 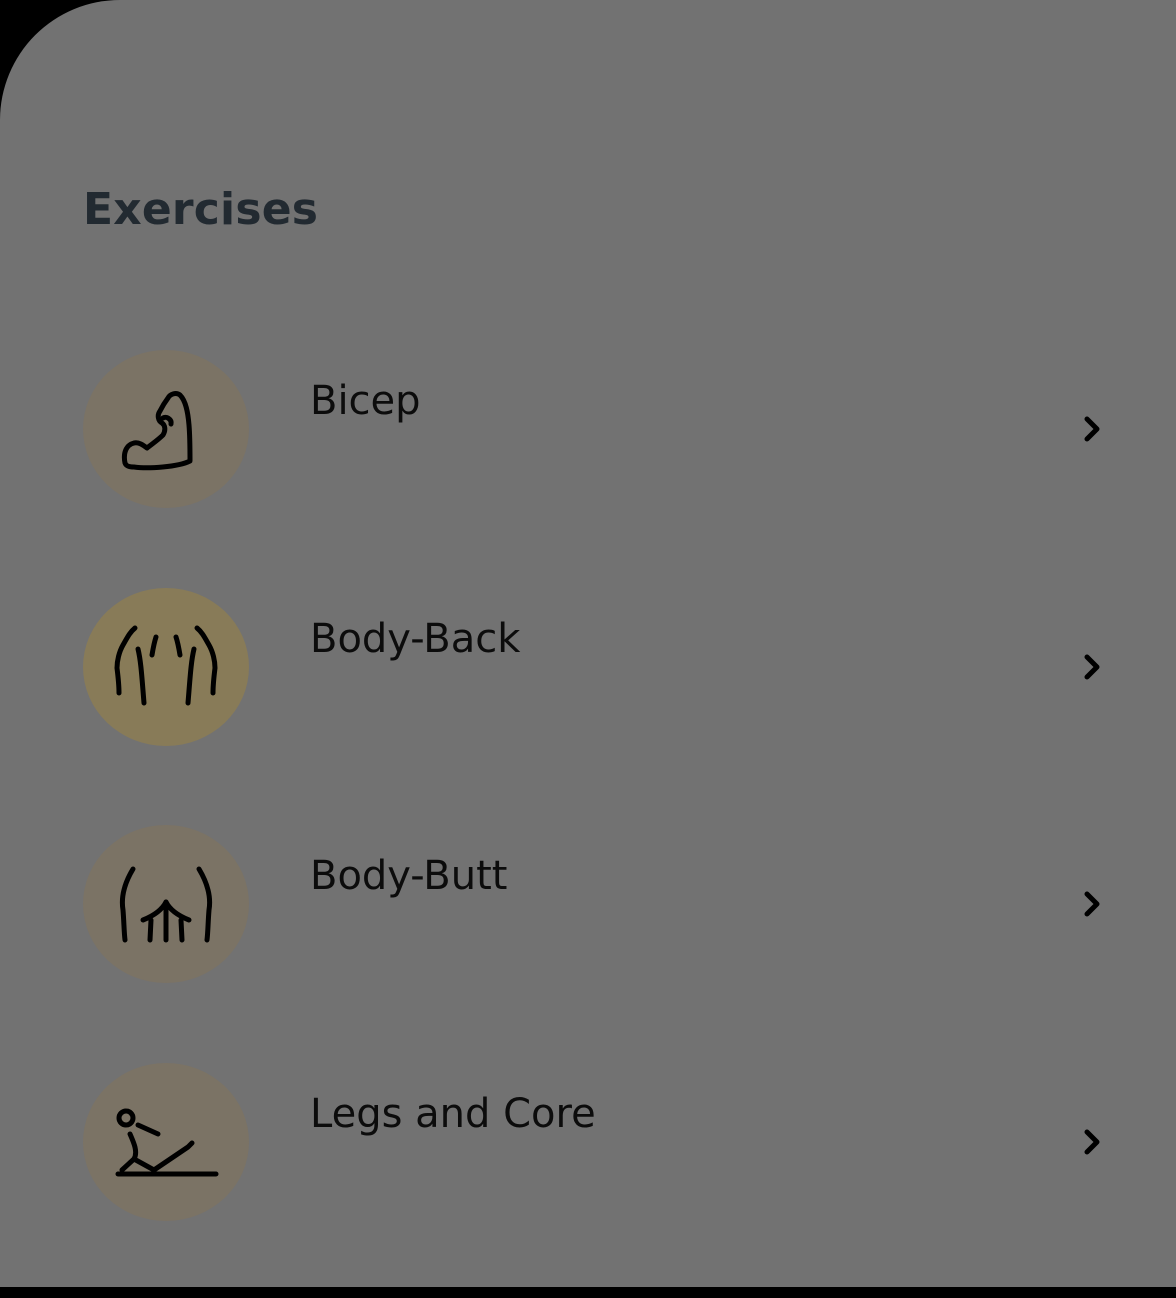 What do you see at coordinates (200, 210) in the screenshot?
I see `section-title: Exercises` at bounding box center [200, 210].